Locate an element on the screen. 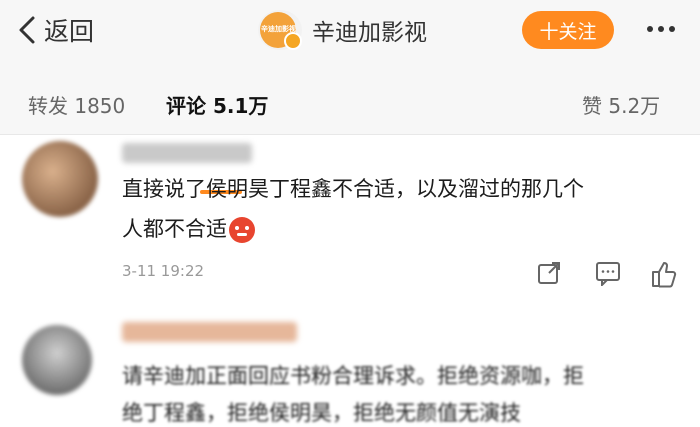 The height and width of the screenshot is (427, 700). tab-like: 赞 5.2万 is located at coordinates (621, 104).